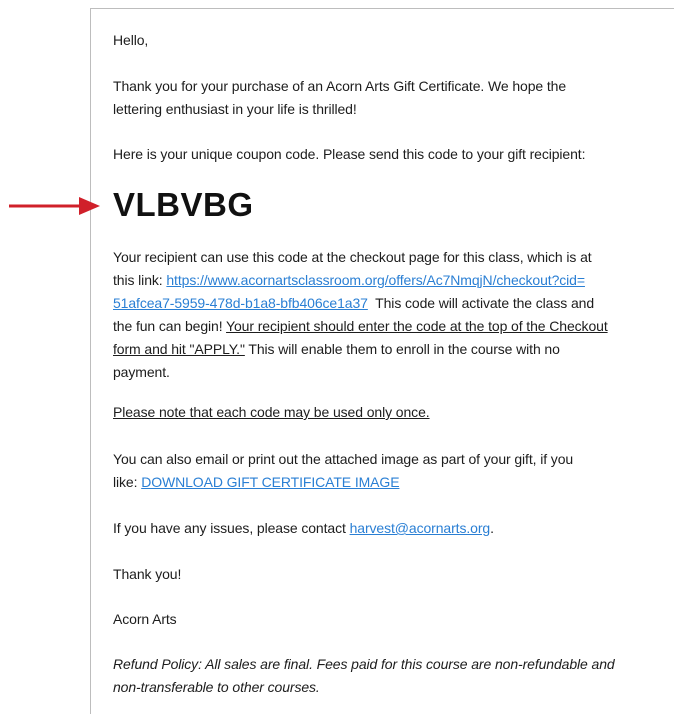 This screenshot has width=674, height=714. I want to click on greeting: Hello,, so click(131, 40).